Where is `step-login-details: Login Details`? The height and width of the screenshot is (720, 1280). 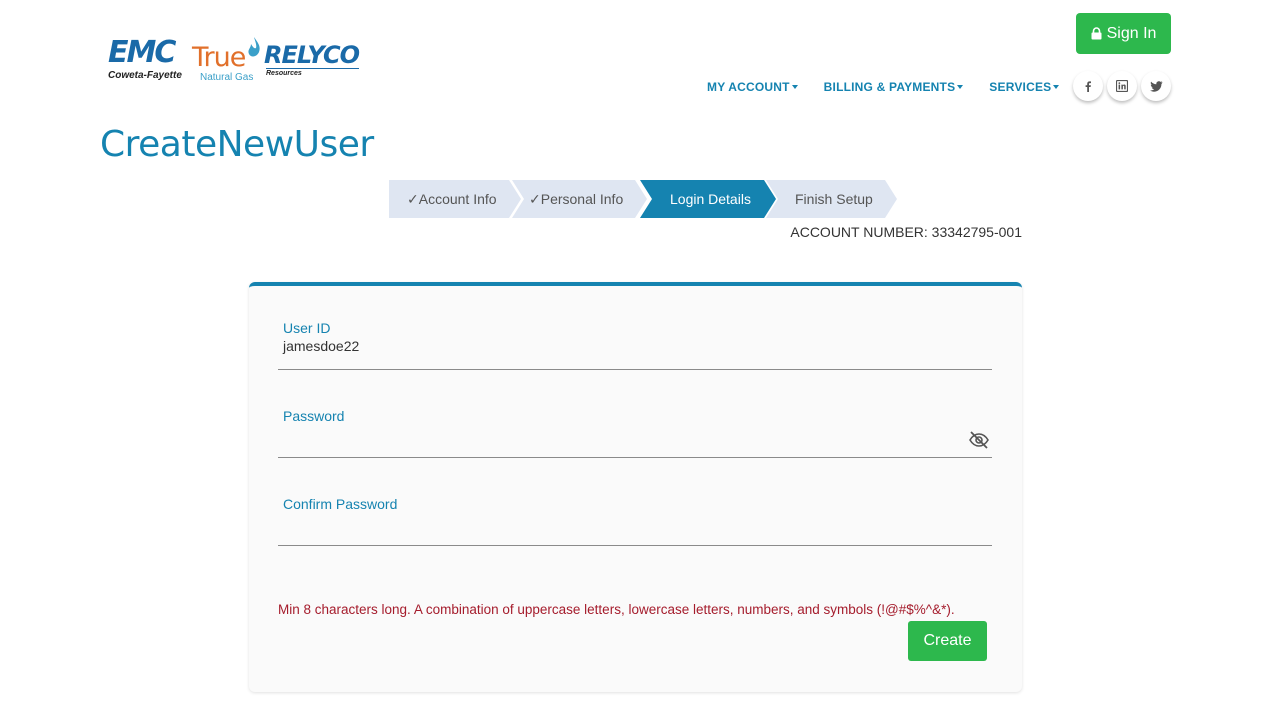
step-login-details: Login Details is located at coordinates (708, 199).